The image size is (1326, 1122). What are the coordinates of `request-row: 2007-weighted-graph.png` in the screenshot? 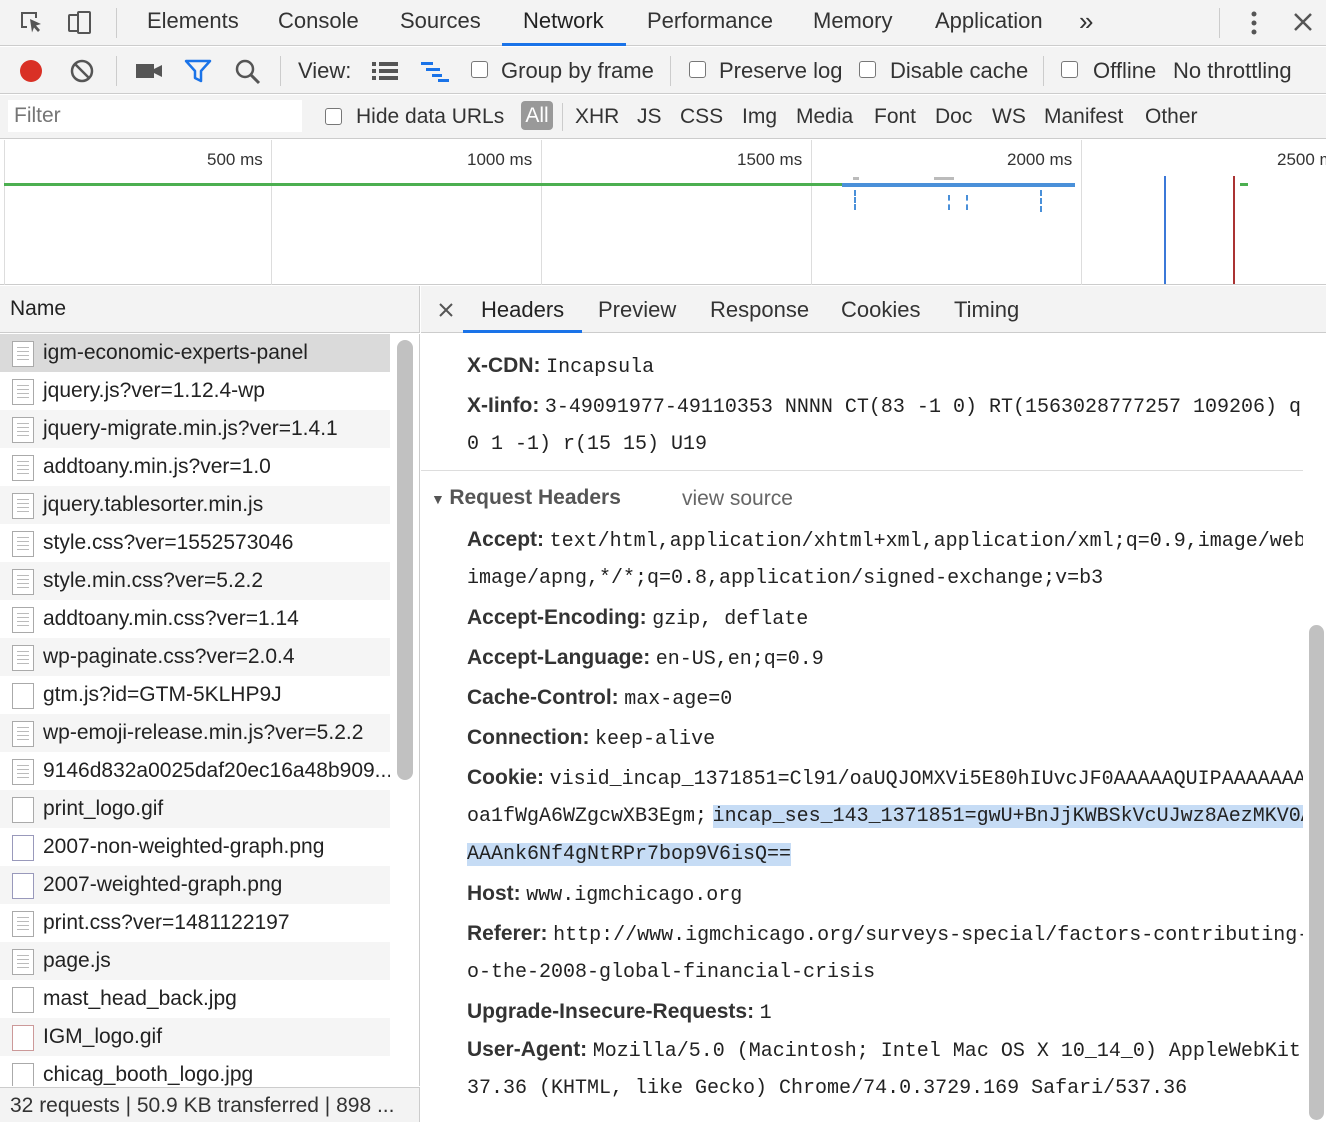 It's located at (195, 885).